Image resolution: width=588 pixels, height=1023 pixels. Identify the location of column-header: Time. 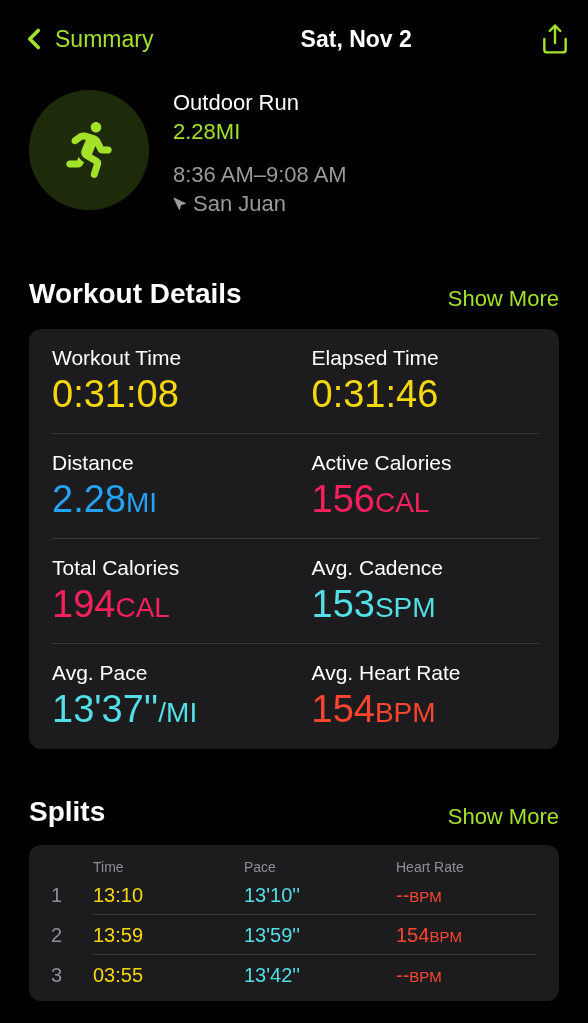
(109, 867).